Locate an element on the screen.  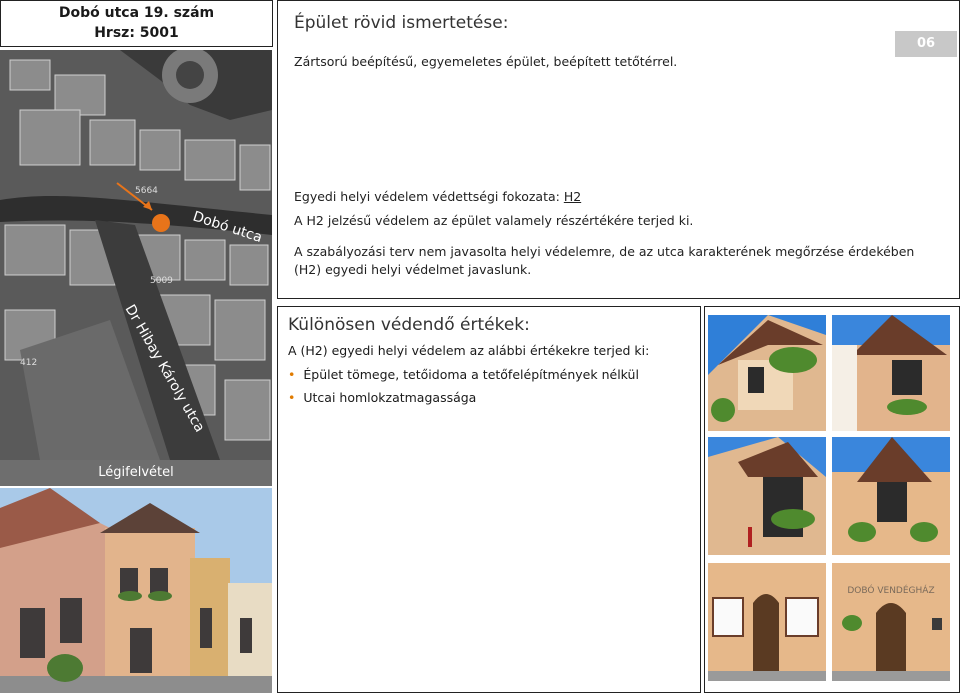
page-number-badge: 06 is located at coordinates (926, 44).